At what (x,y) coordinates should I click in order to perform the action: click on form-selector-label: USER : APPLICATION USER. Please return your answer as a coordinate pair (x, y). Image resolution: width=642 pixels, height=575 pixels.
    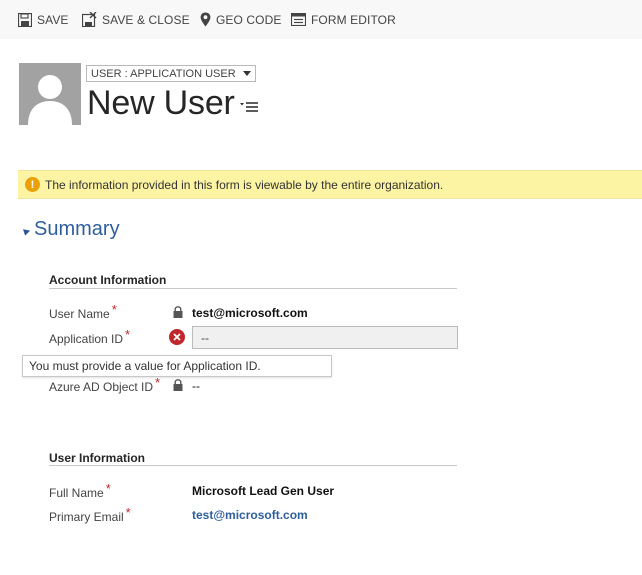
    Looking at the image, I should click on (163, 73).